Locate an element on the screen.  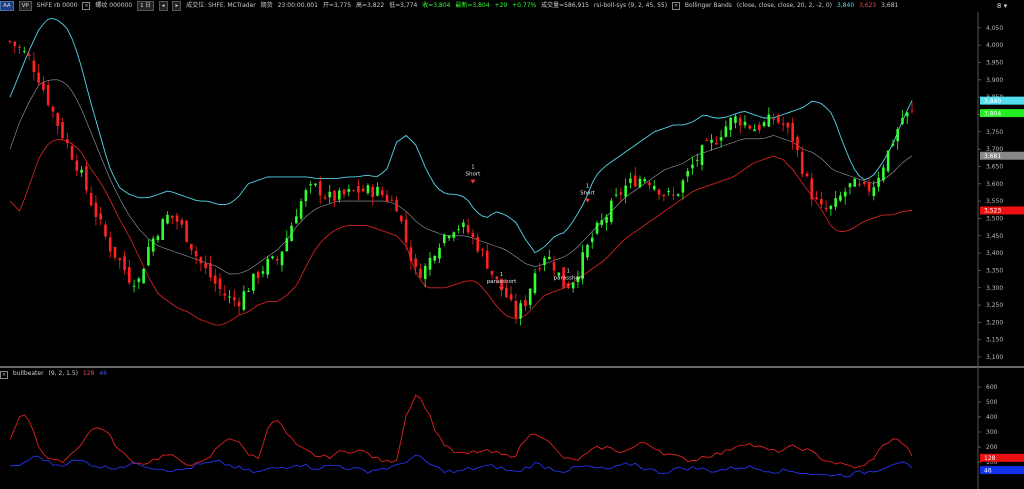
price-tick-label: 3,450 is located at coordinates (994, 236).